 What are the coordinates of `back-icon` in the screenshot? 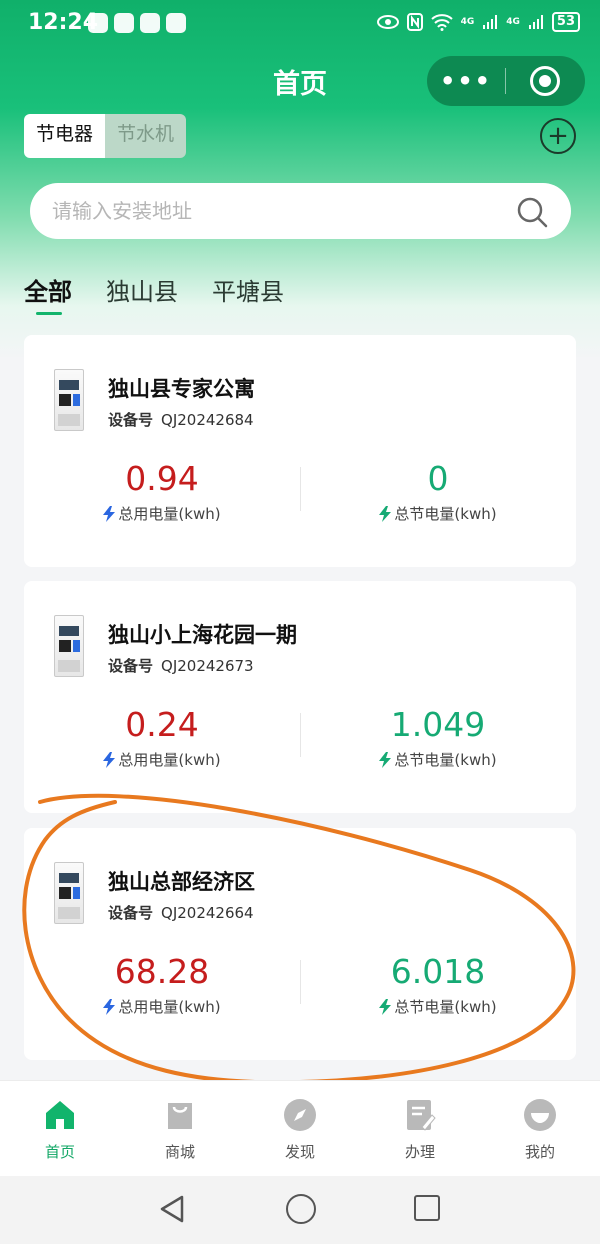 It's located at (172, 1209).